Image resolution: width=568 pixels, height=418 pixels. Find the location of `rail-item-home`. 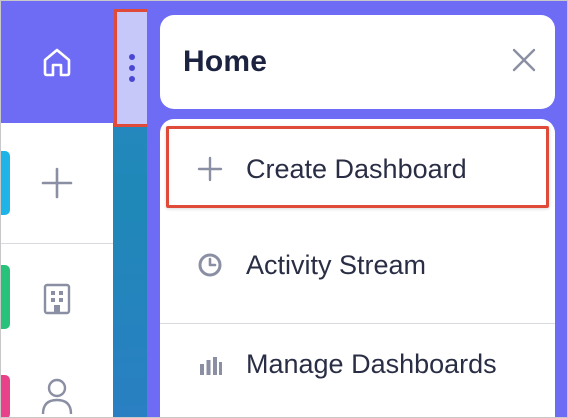

rail-item-home is located at coordinates (57, 62).